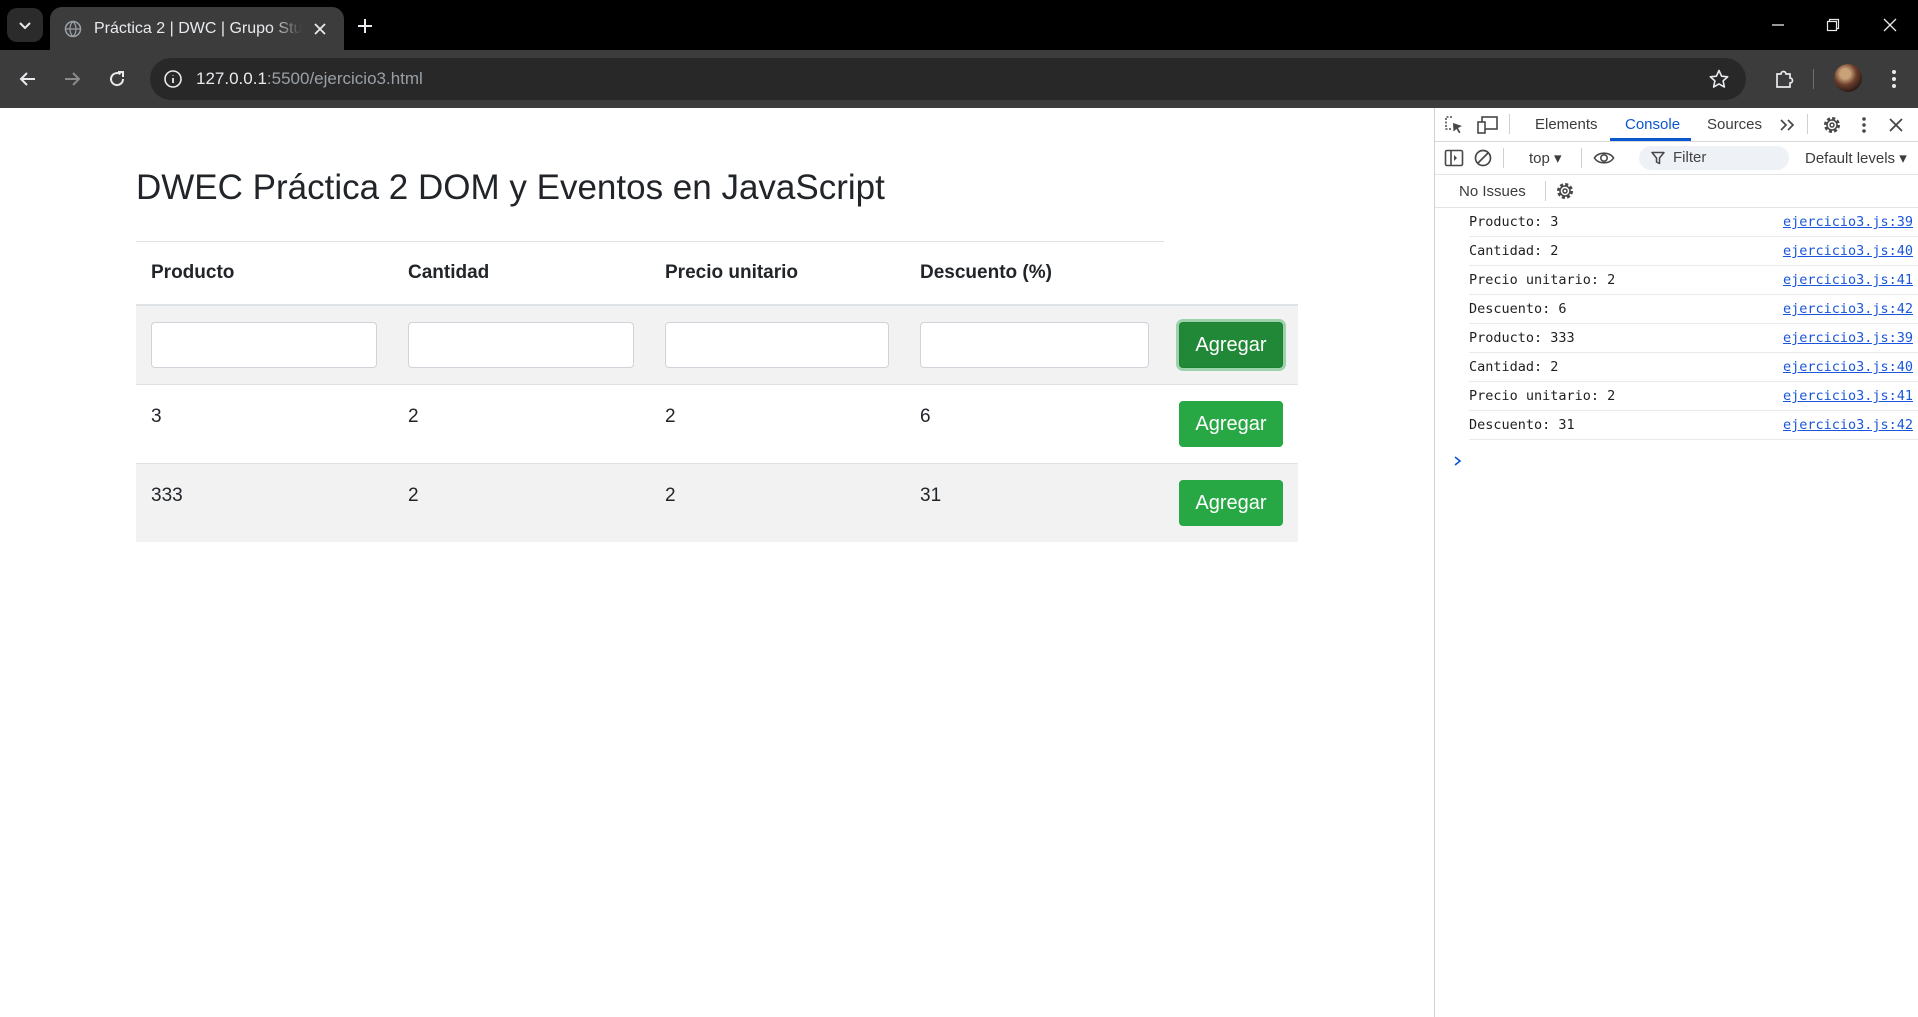 The image size is (1918, 1017). What do you see at coordinates (73, 28) in the screenshot?
I see `globe-icon` at bounding box center [73, 28].